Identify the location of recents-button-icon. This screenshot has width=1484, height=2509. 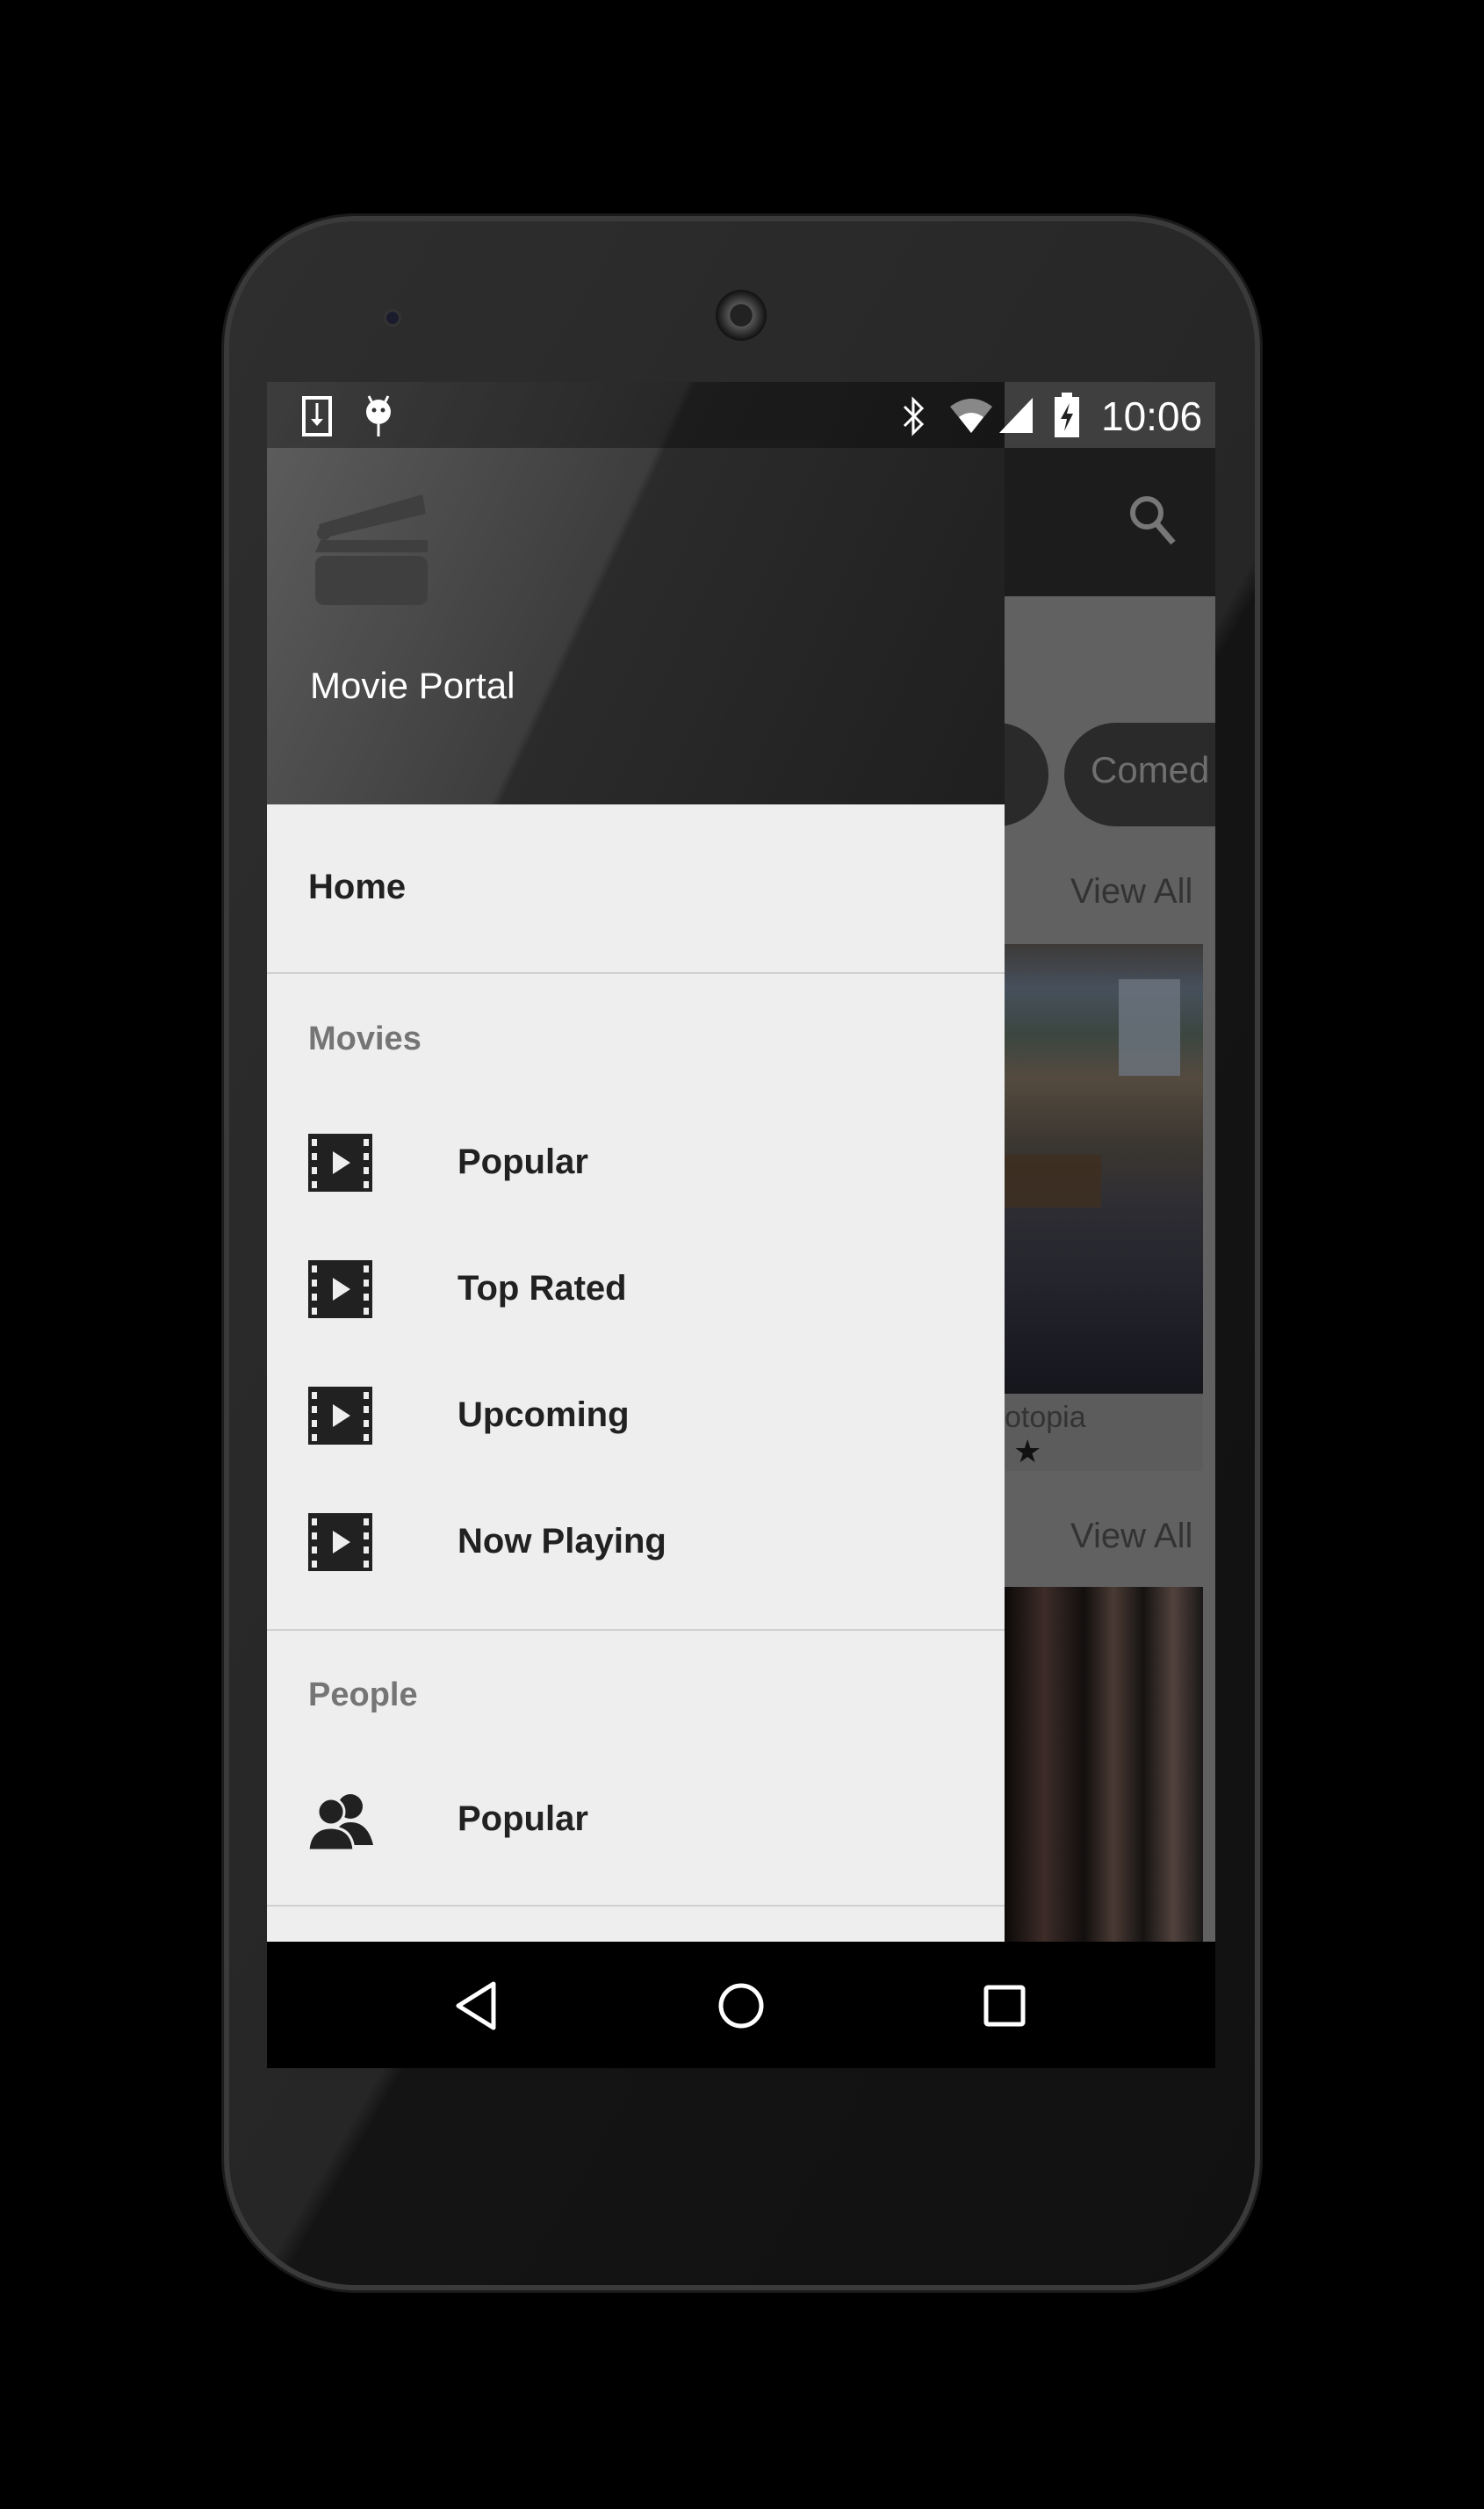
(1005, 2006).